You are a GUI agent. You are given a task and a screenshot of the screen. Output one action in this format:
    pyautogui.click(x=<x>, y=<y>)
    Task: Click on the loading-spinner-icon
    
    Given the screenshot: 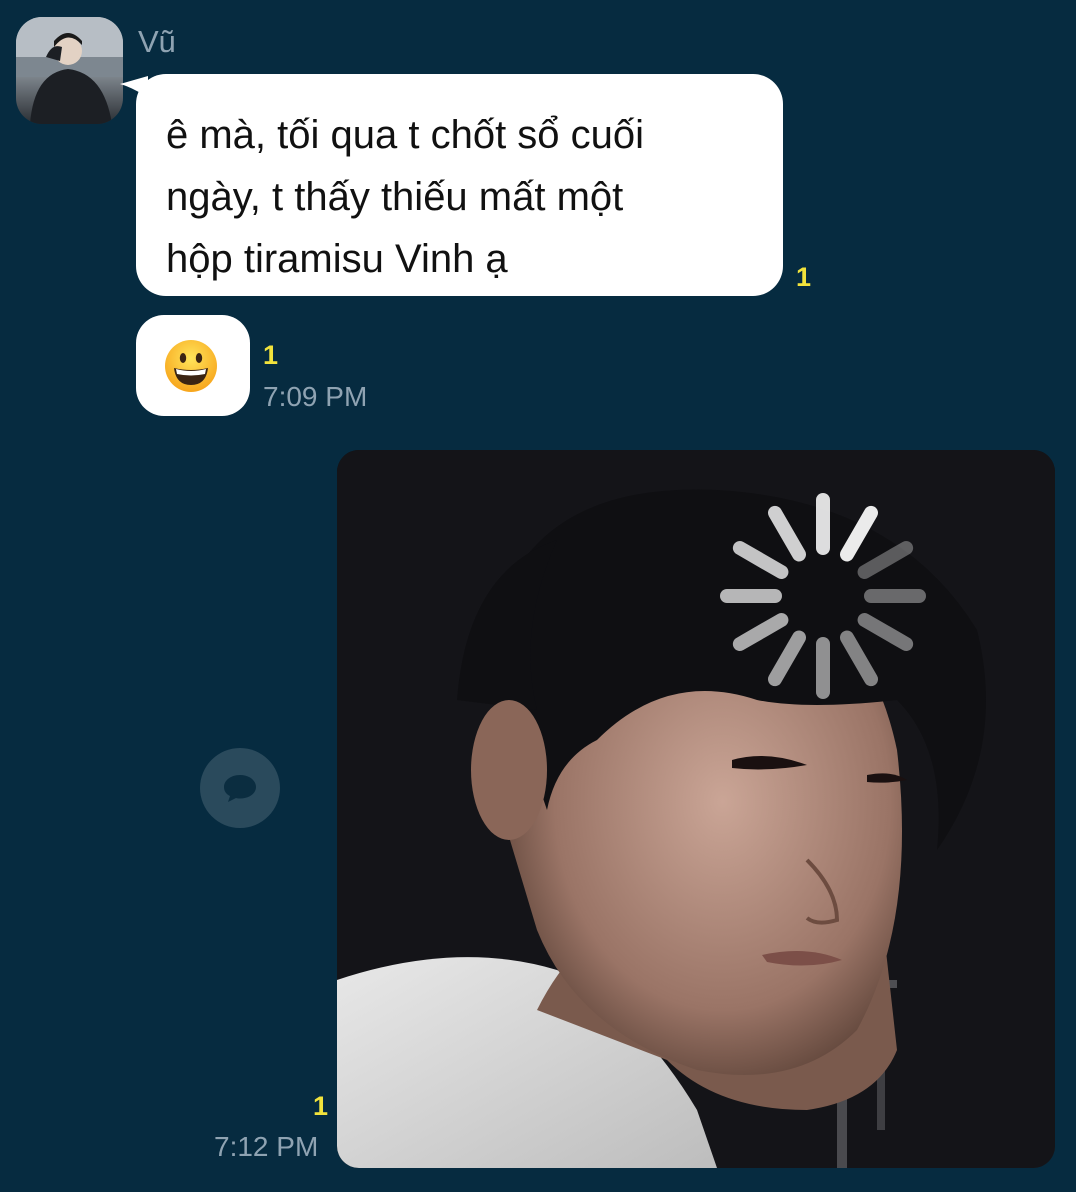 What is the action you would take?
    pyautogui.click(x=823, y=596)
    